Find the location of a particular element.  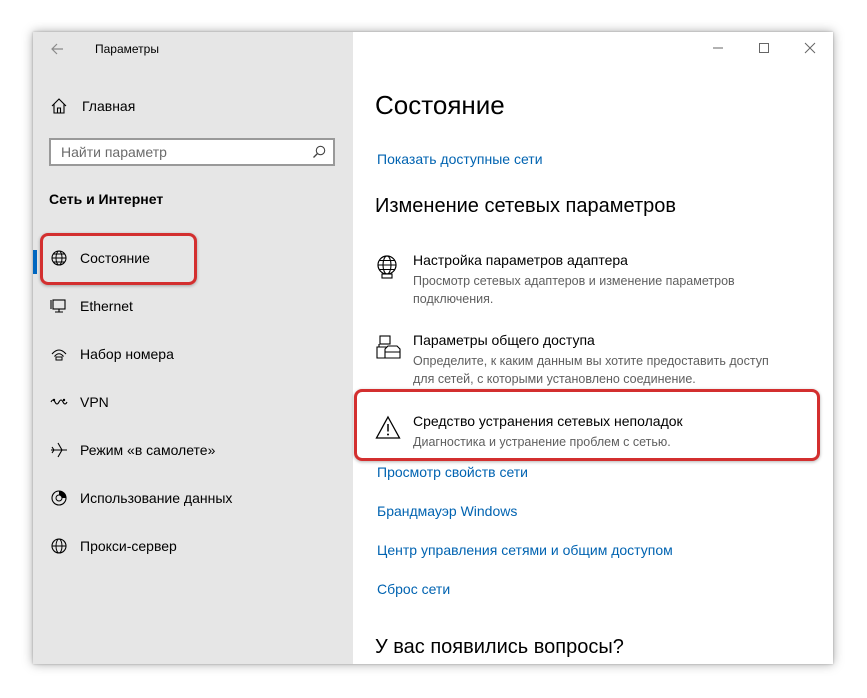

page-title: Состояние is located at coordinates (440, 105).